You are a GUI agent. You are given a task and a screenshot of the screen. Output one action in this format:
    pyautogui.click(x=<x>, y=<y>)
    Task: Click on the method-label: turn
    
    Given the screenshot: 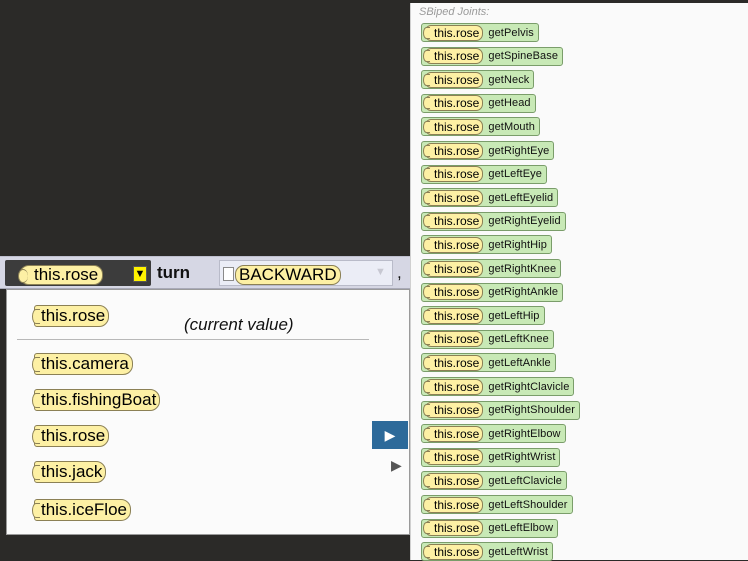 What is the action you would take?
    pyautogui.click(x=174, y=272)
    